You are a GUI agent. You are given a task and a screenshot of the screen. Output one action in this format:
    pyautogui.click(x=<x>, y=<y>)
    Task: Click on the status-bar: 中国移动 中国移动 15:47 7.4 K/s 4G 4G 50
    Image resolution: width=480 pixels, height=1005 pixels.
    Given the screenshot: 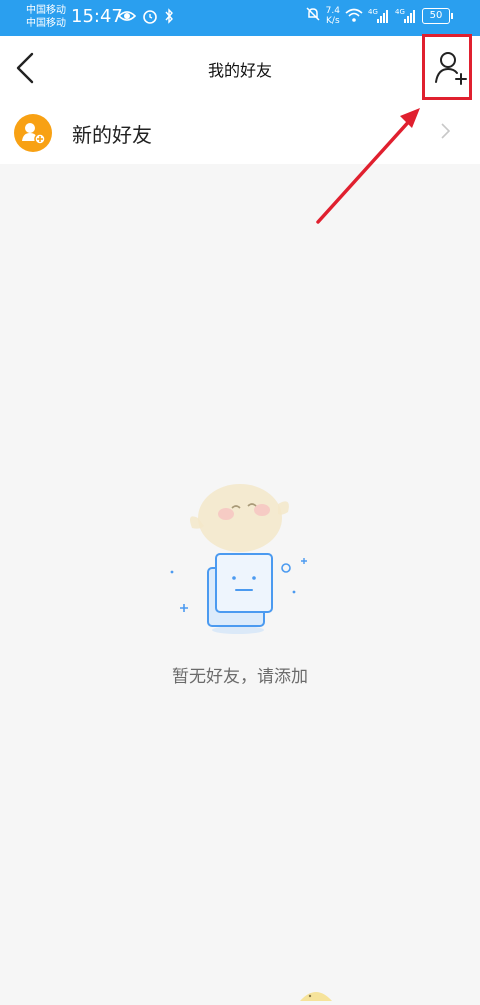 What is the action you would take?
    pyautogui.click(x=240, y=18)
    